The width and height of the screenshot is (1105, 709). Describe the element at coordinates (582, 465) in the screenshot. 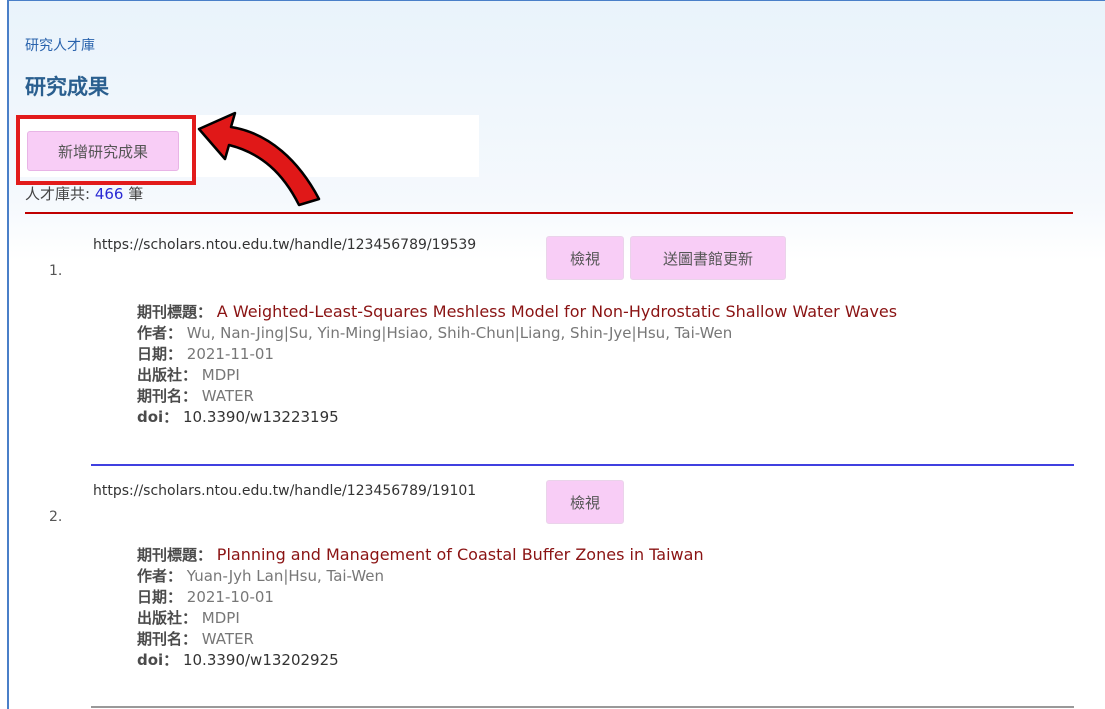

I see `record-separator` at that location.